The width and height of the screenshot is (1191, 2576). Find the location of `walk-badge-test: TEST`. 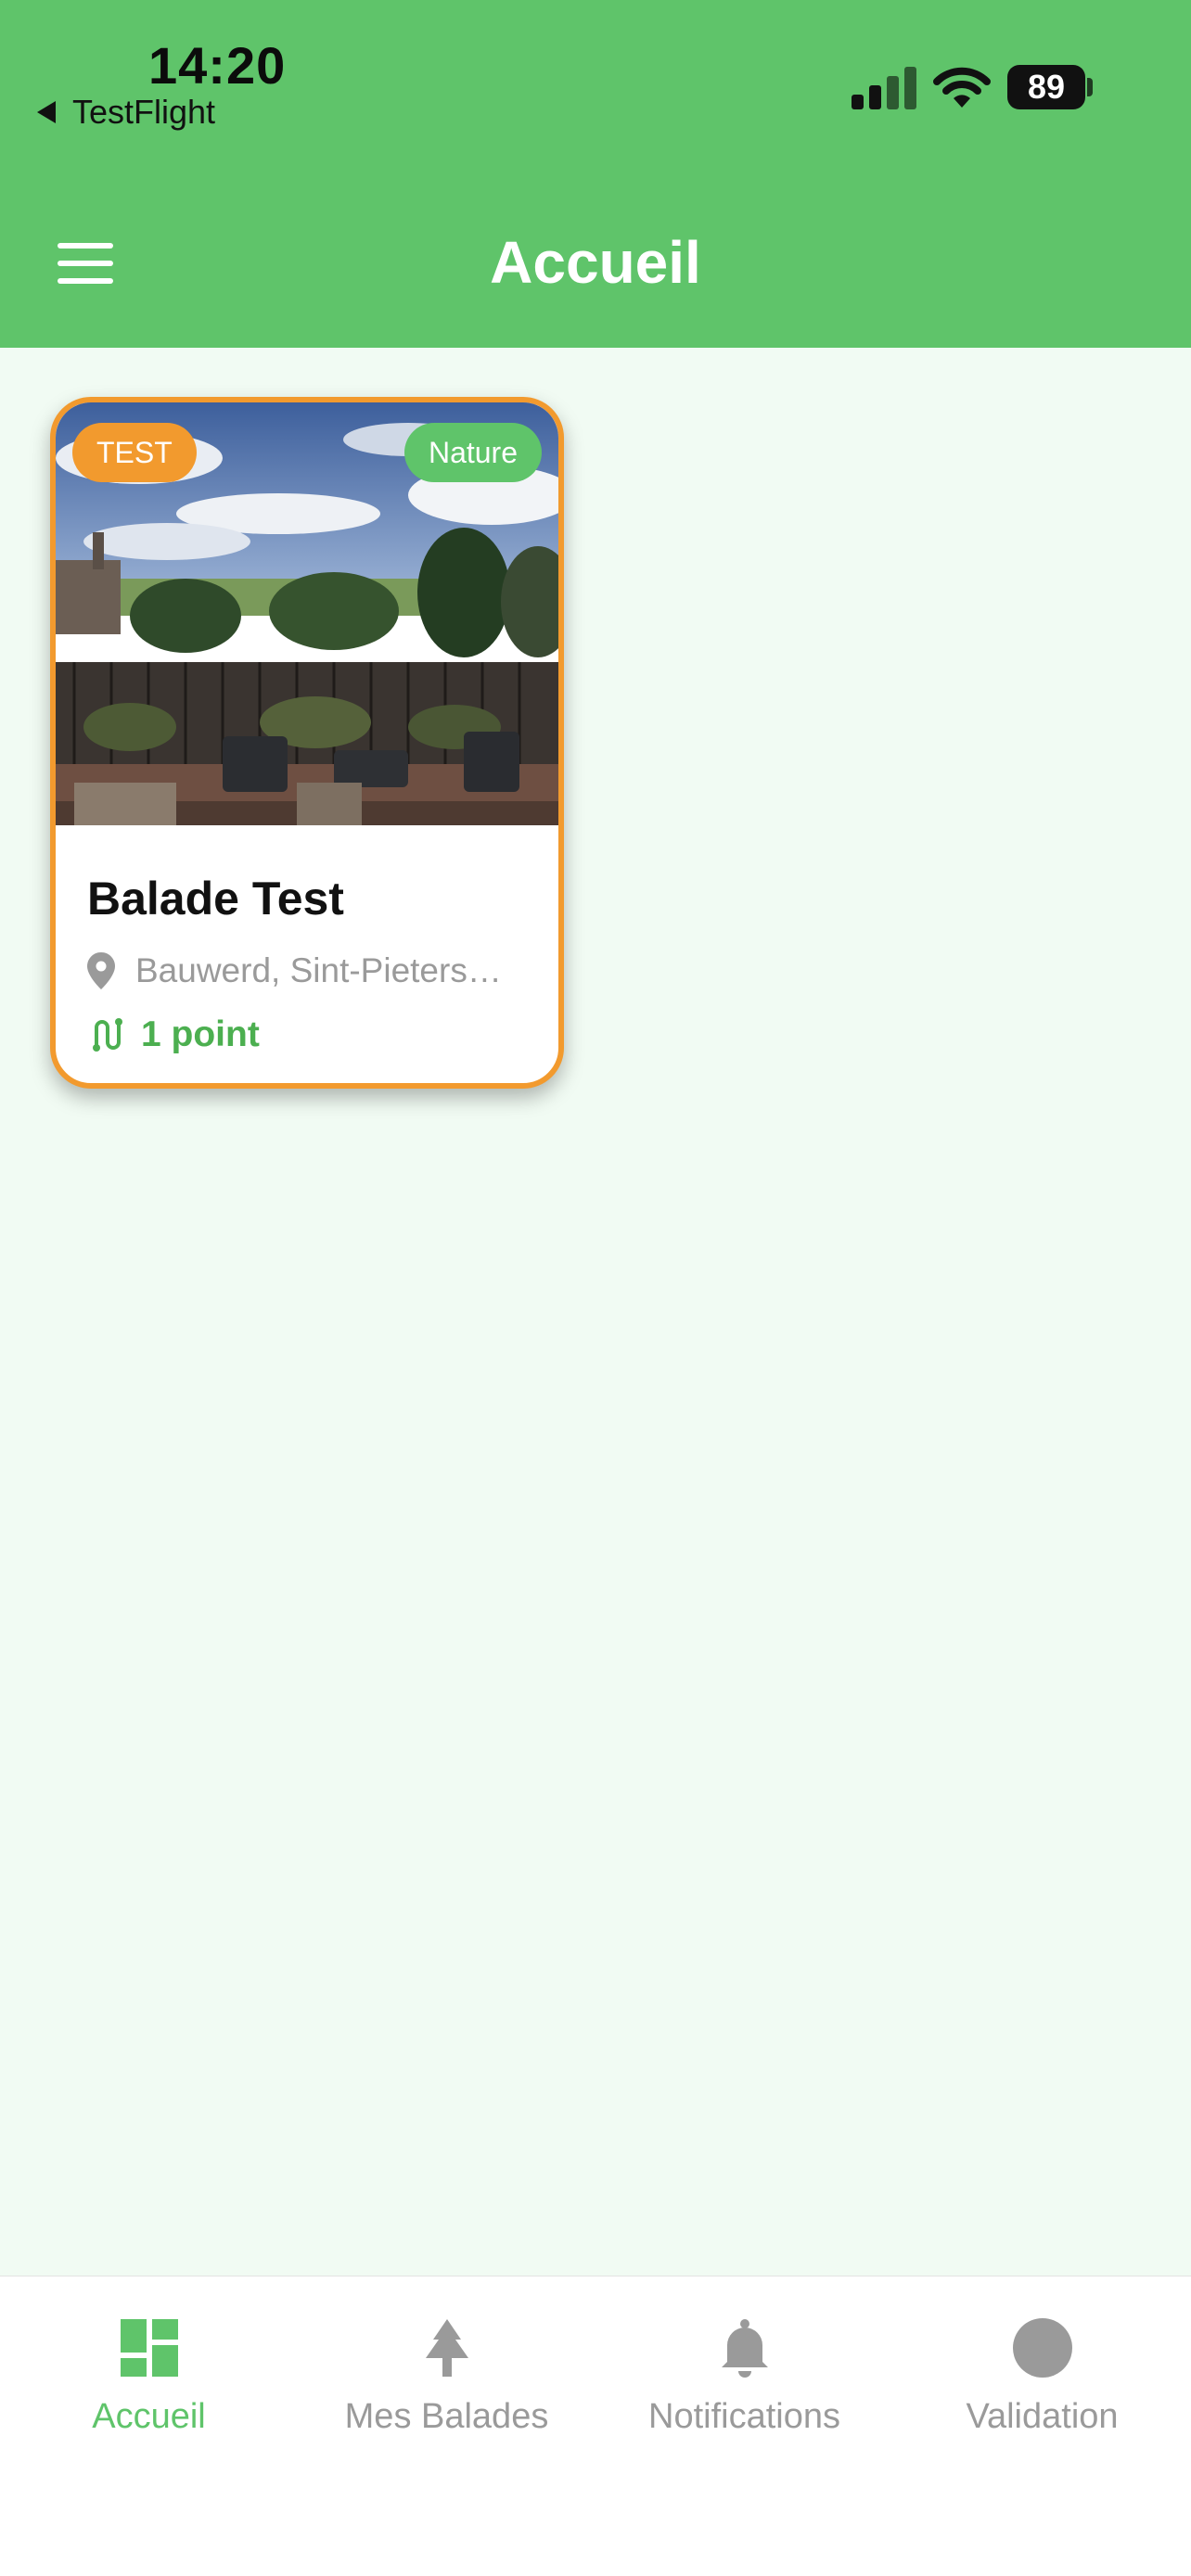

walk-badge-test: TEST is located at coordinates (134, 452).